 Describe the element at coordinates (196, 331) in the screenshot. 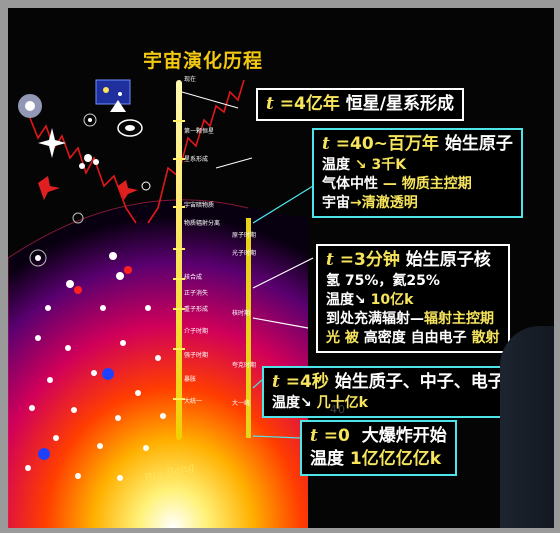

I see `axis-label: 介子时期` at that location.